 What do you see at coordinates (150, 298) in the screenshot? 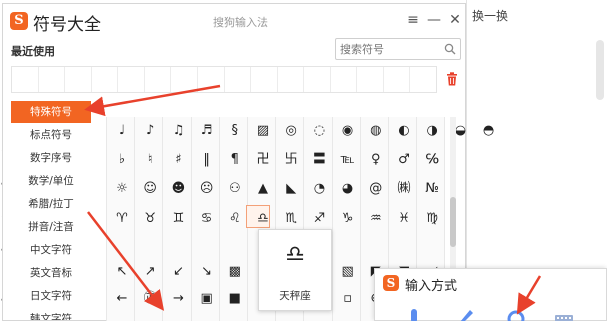
I see `symbol-cell: ㊣` at bounding box center [150, 298].